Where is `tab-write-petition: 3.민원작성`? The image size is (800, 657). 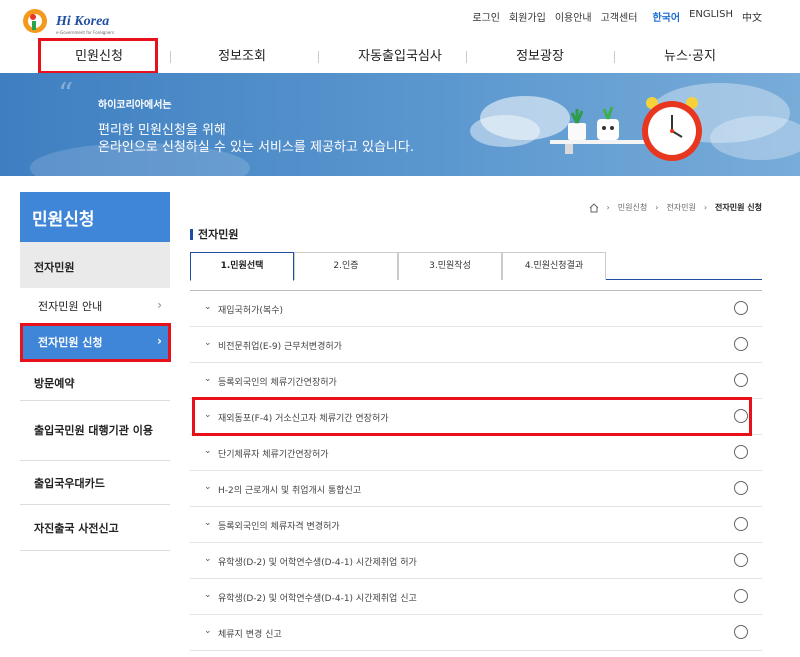 tab-write-petition: 3.민원작성 is located at coordinates (450, 266).